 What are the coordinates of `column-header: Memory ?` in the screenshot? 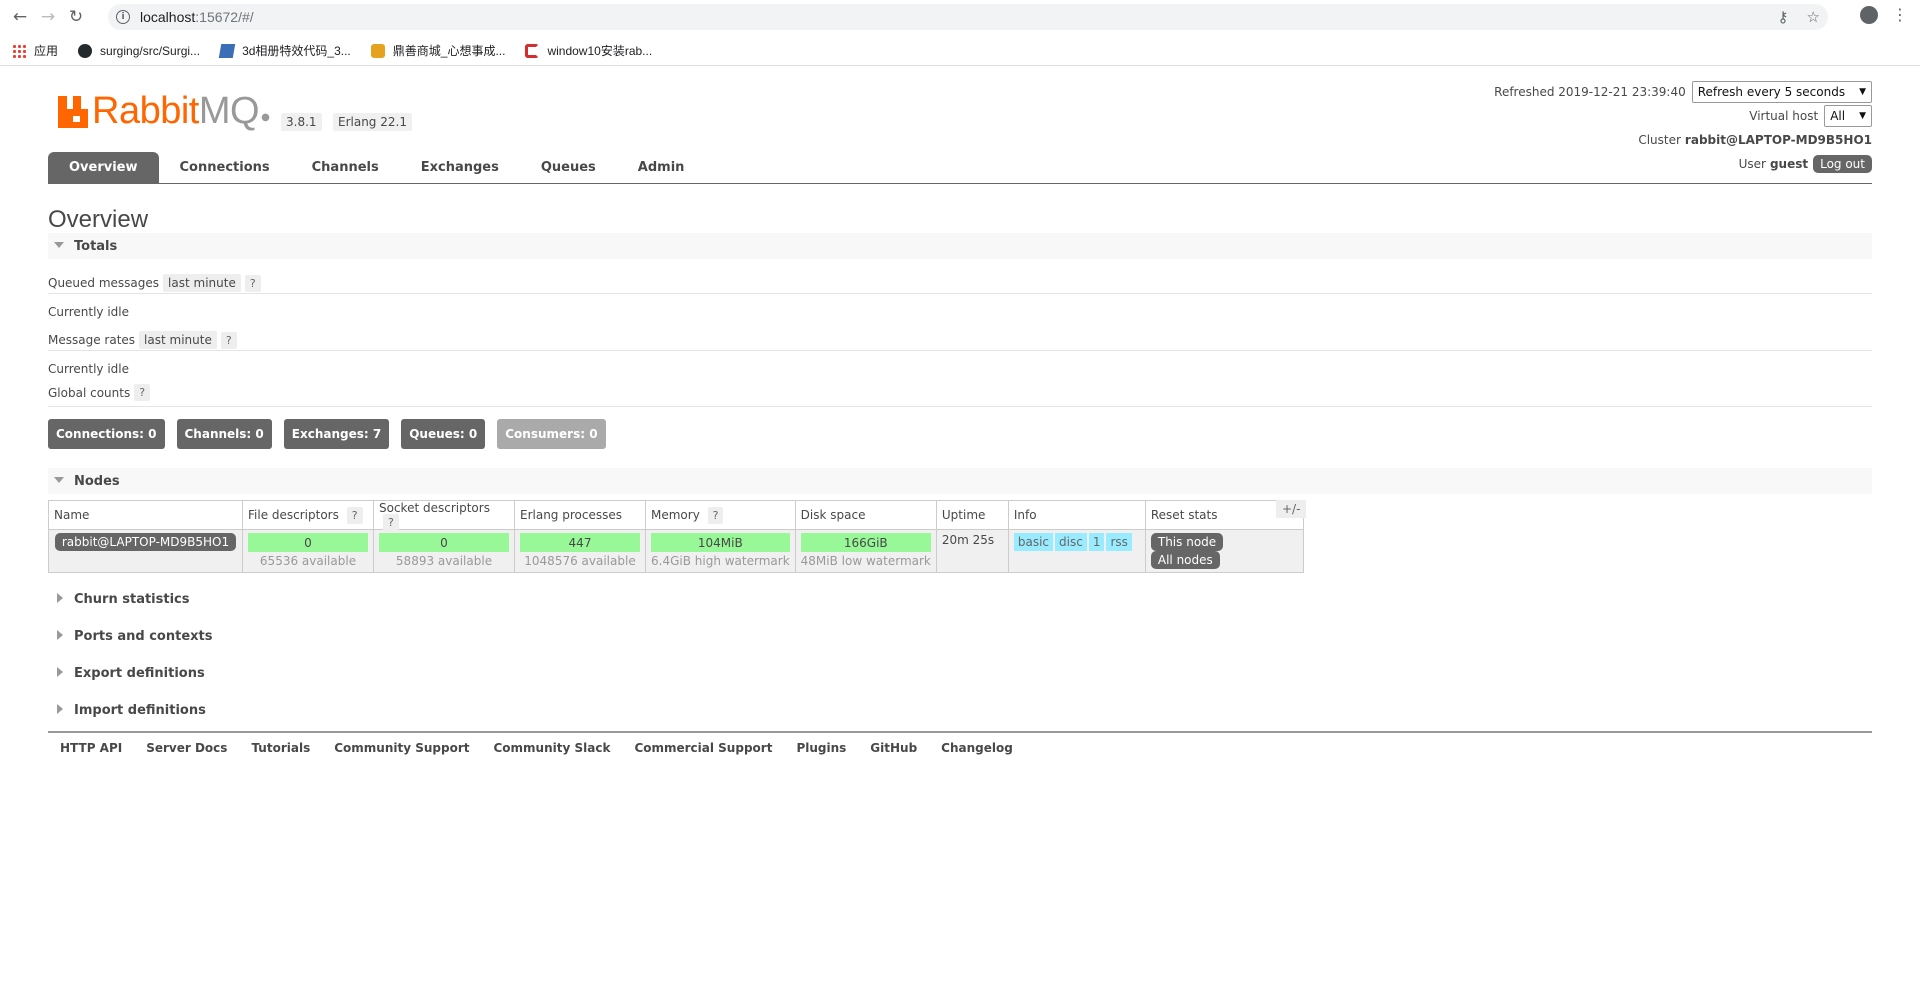 It's located at (720, 515).